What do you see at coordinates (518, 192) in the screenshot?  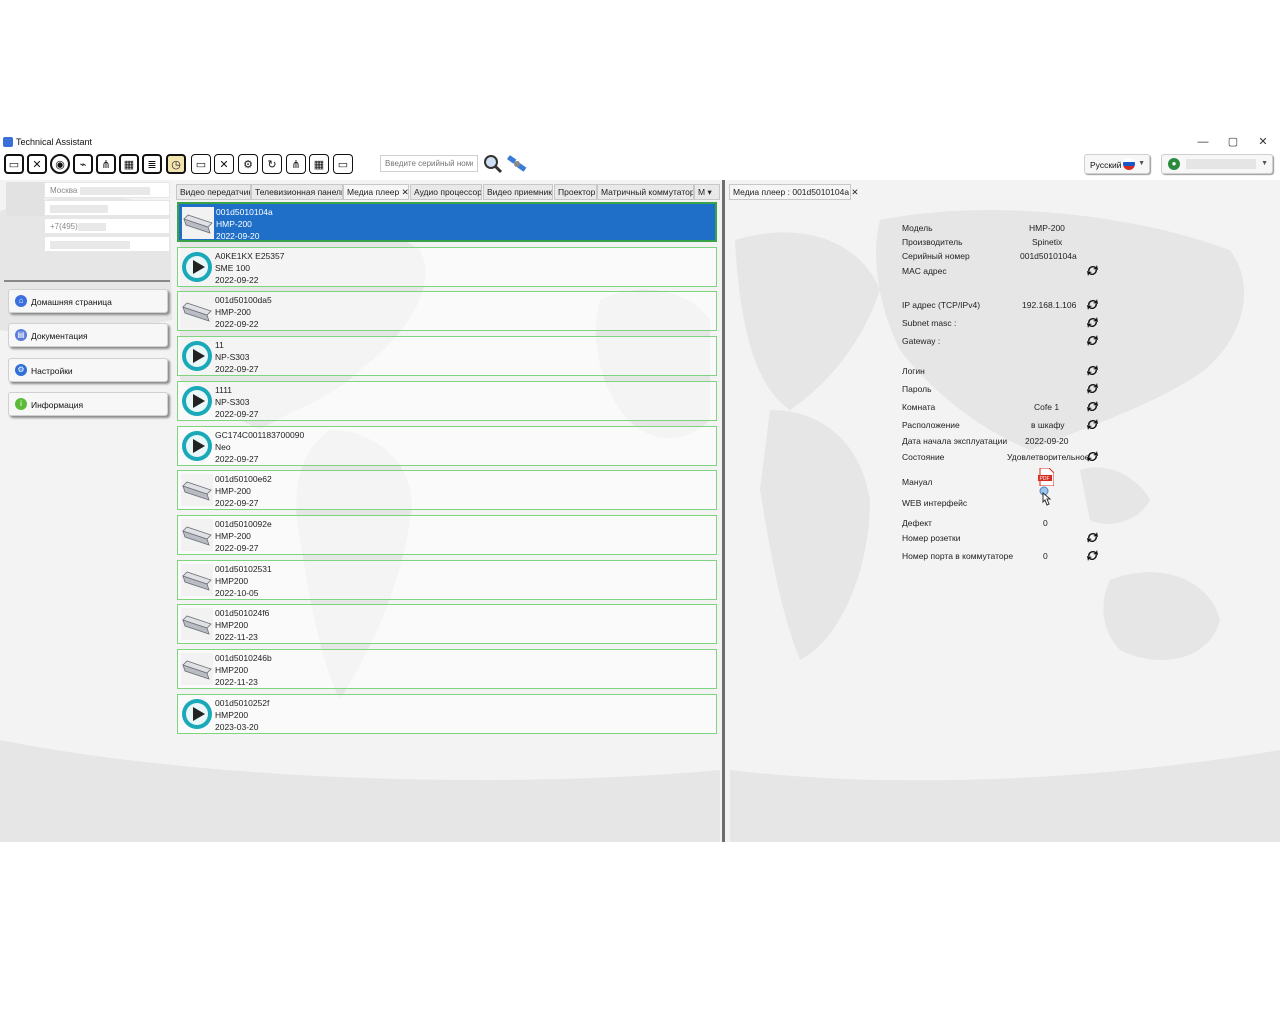 I see `tab-video-receiver: Видео приемник` at bounding box center [518, 192].